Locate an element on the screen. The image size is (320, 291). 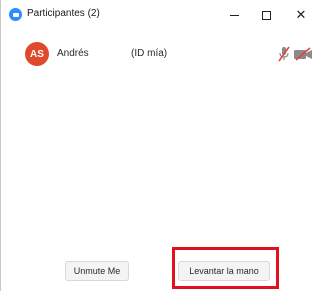
participant-row: AS Andrés (ID mía) is located at coordinates (156, 55).